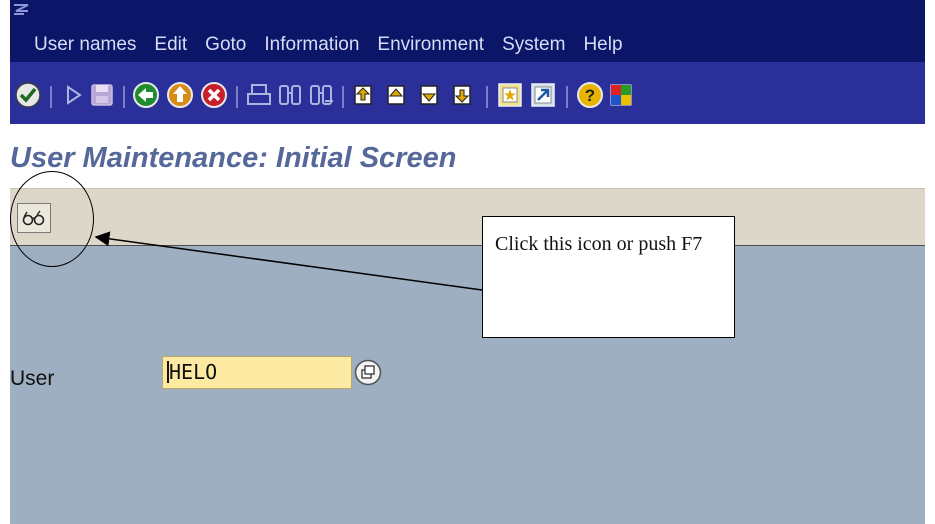 The width and height of the screenshot is (935, 524). What do you see at coordinates (288, 261) in the screenshot?
I see `callout-arrow` at bounding box center [288, 261].